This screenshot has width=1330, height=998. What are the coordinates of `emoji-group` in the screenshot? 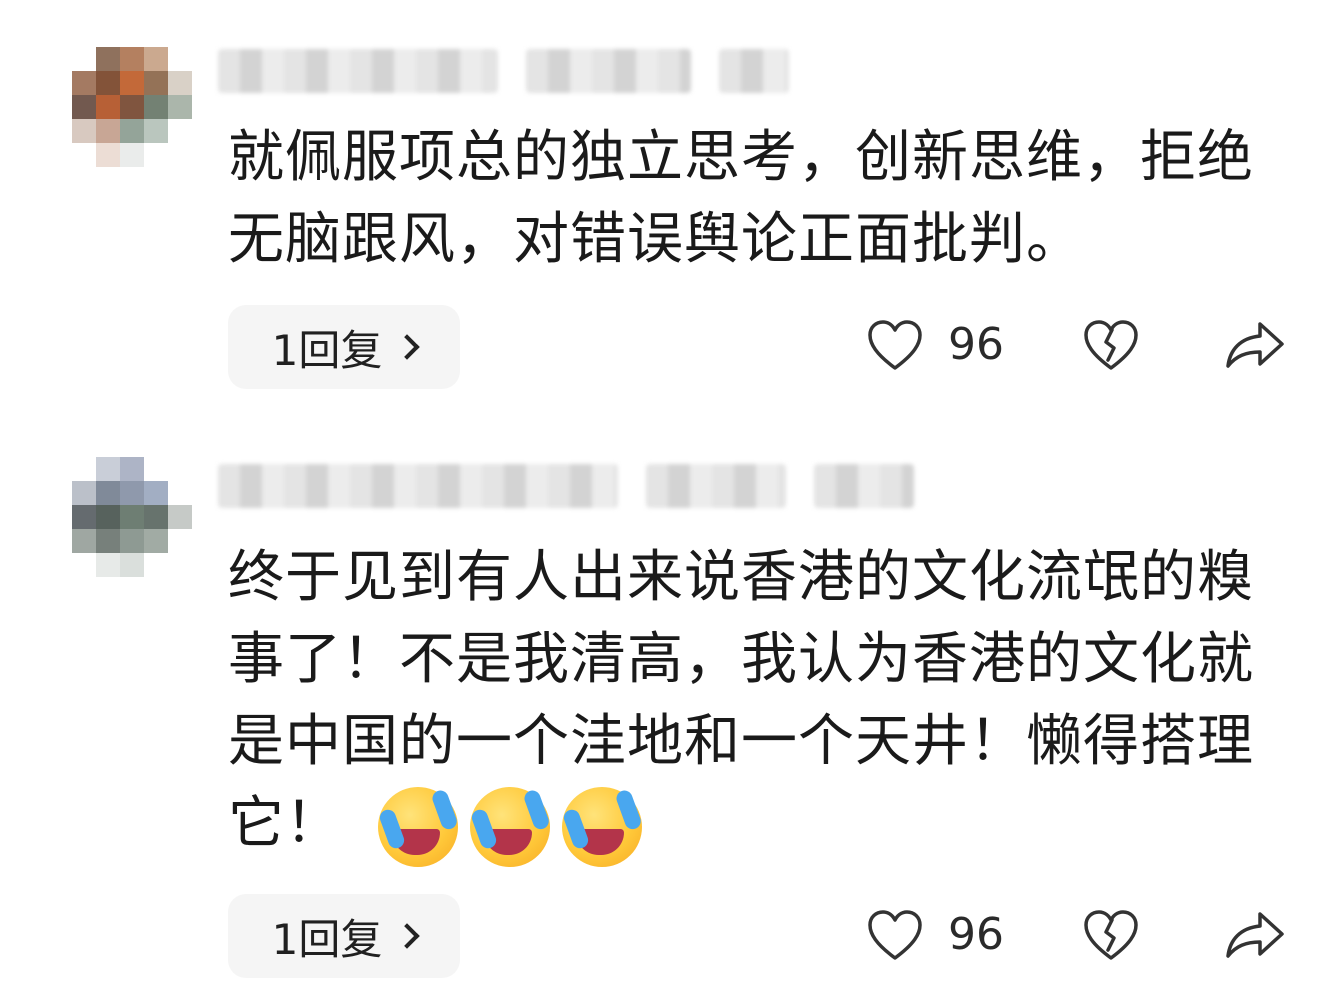 It's located at (504, 825).